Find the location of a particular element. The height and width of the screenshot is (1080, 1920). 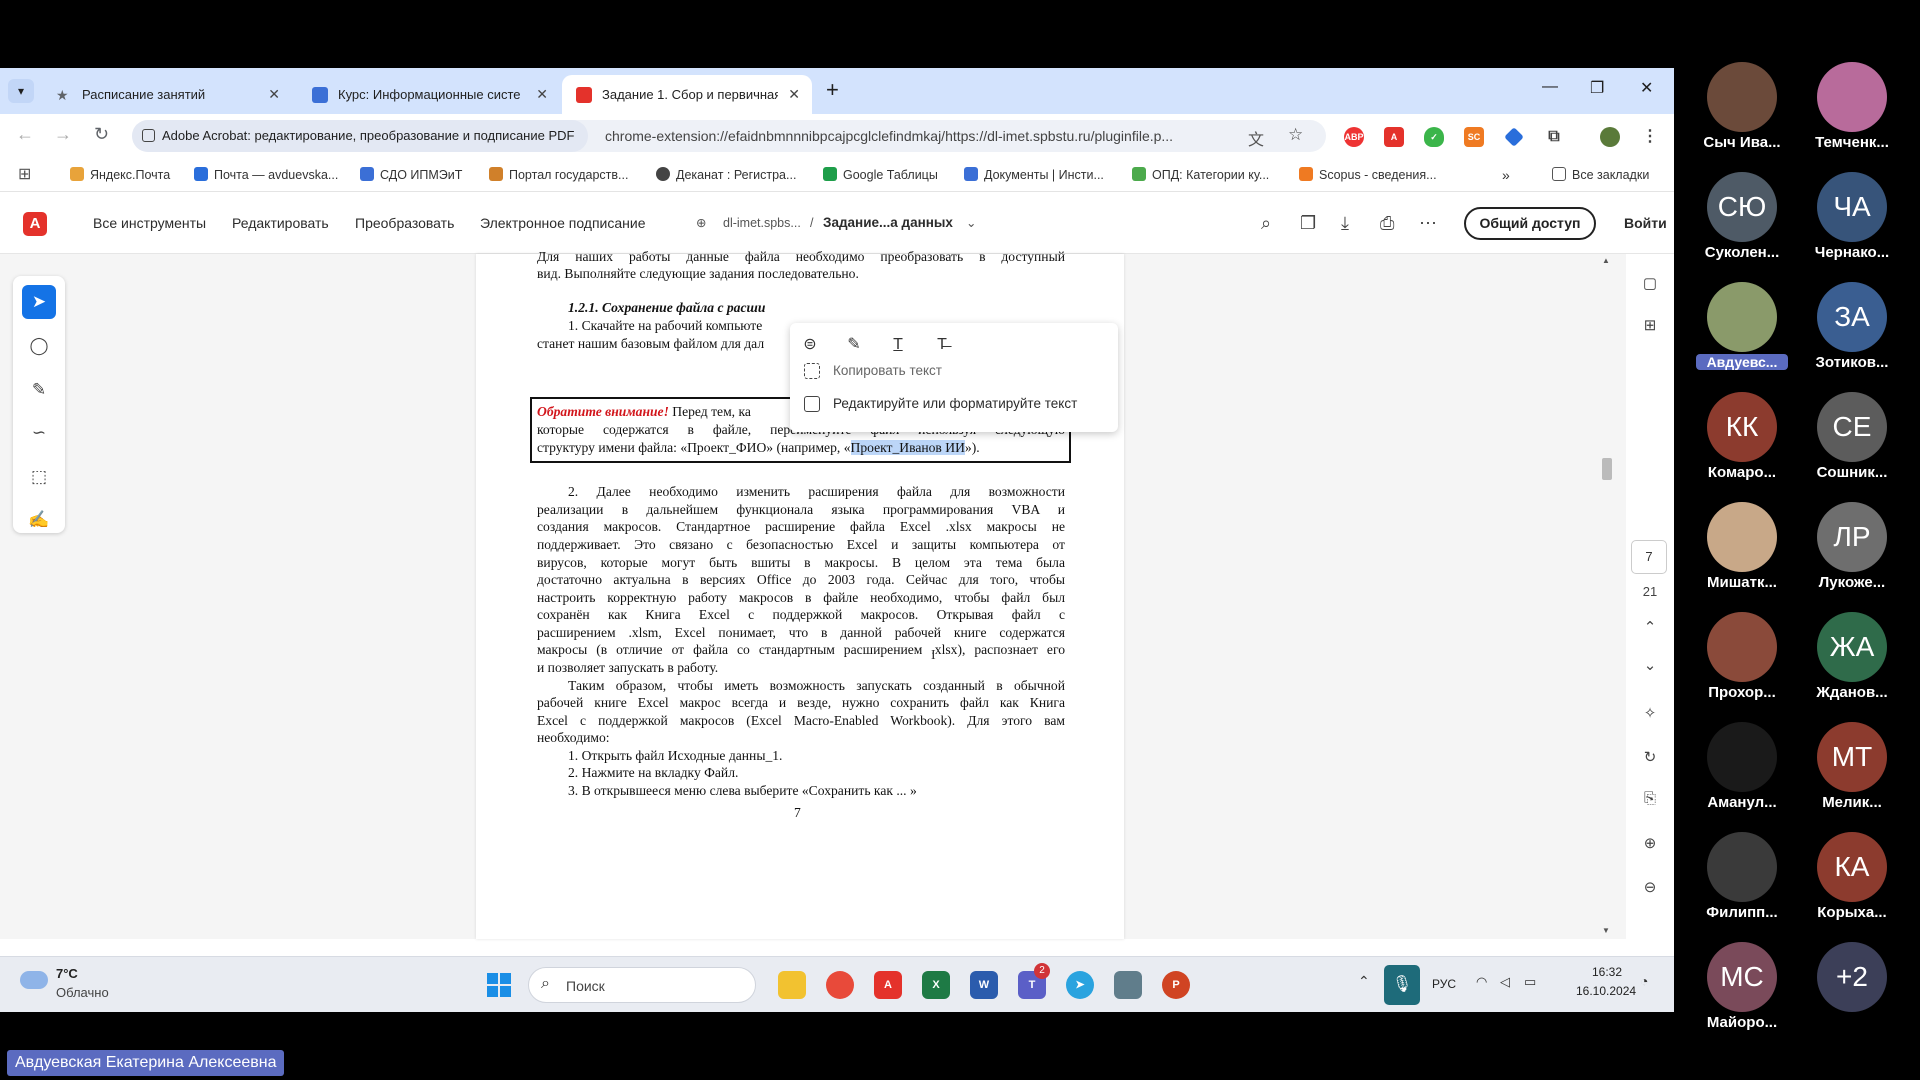

scroll-up-icon: ▲ is located at coordinates (1606, 260).